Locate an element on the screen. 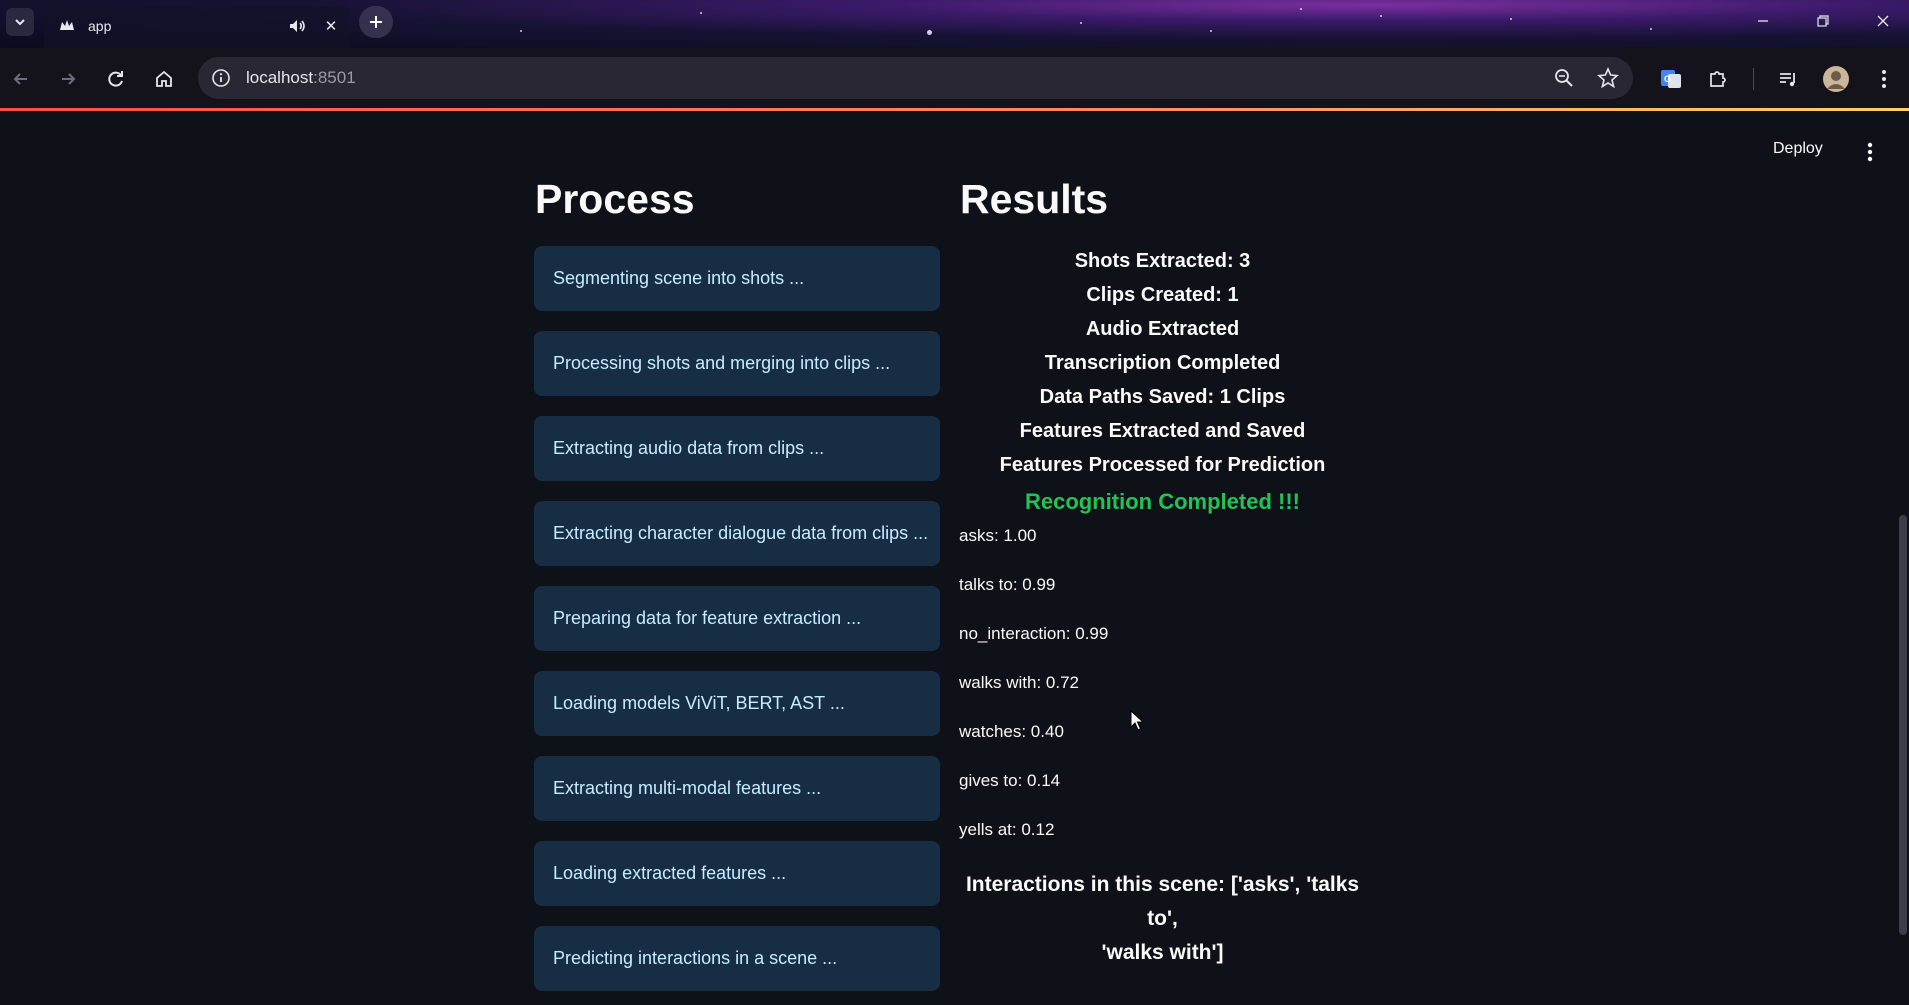  close-icon is located at coordinates (1883, 21).